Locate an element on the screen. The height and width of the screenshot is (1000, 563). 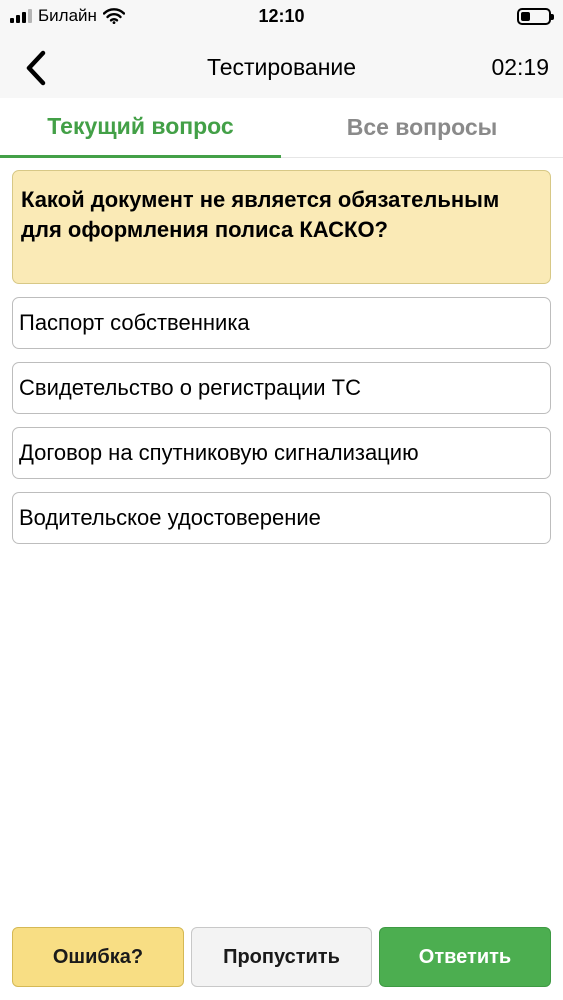
skip-button: Пропустить is located at coordinates (281, 957).